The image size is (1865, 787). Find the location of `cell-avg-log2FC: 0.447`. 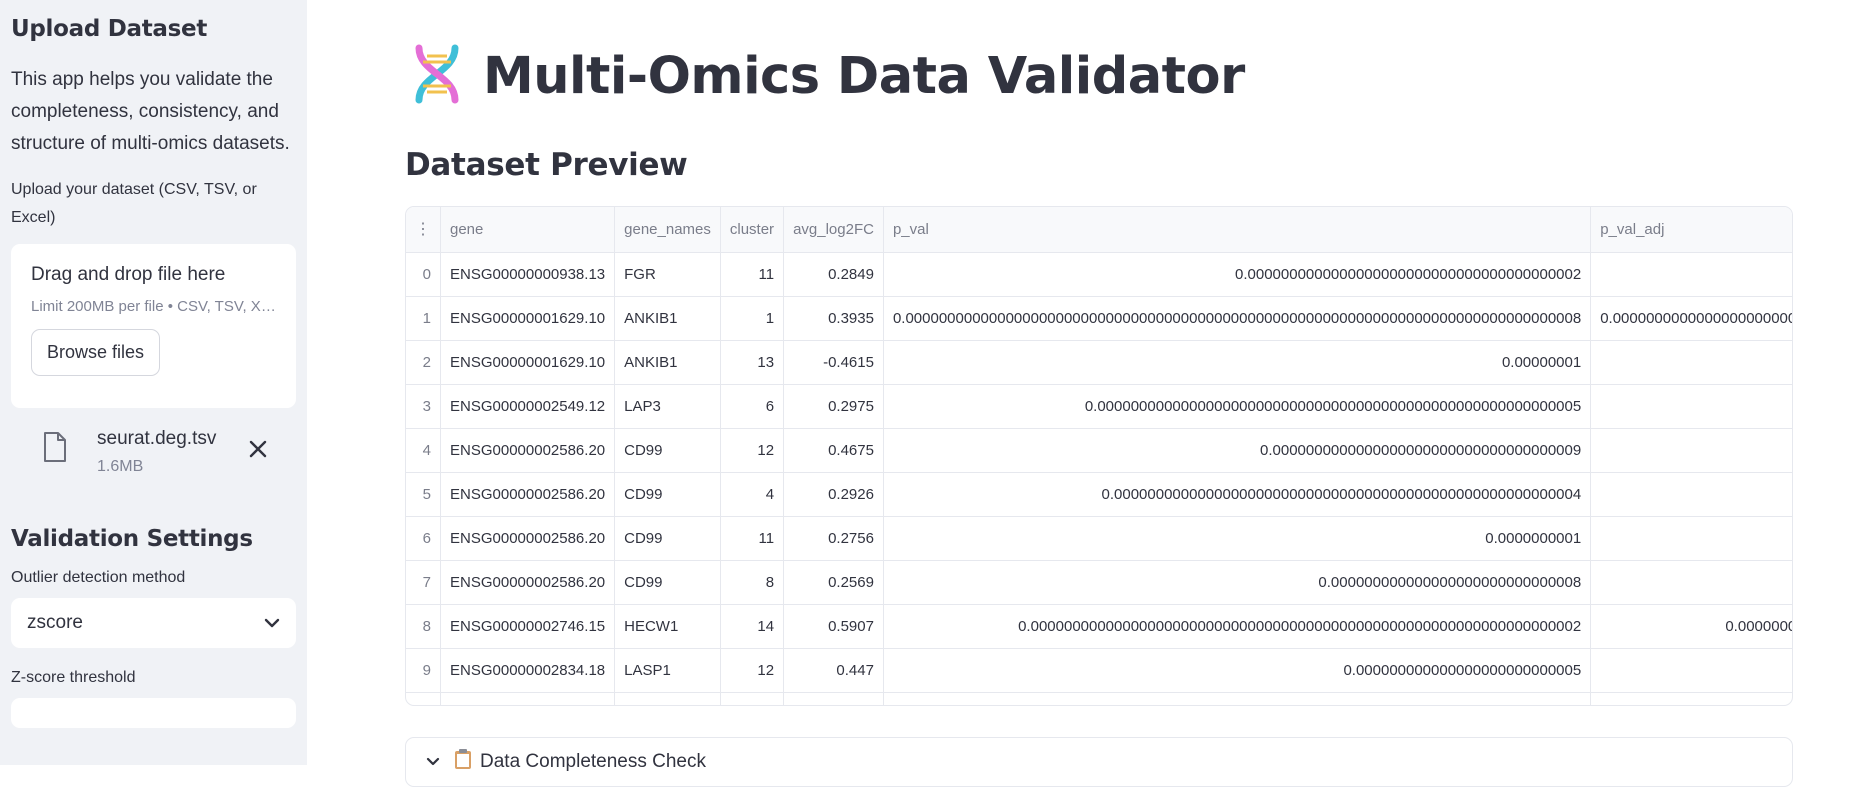

cell-avg-log2FC: 0.447 is located at coordinates (833, 670).